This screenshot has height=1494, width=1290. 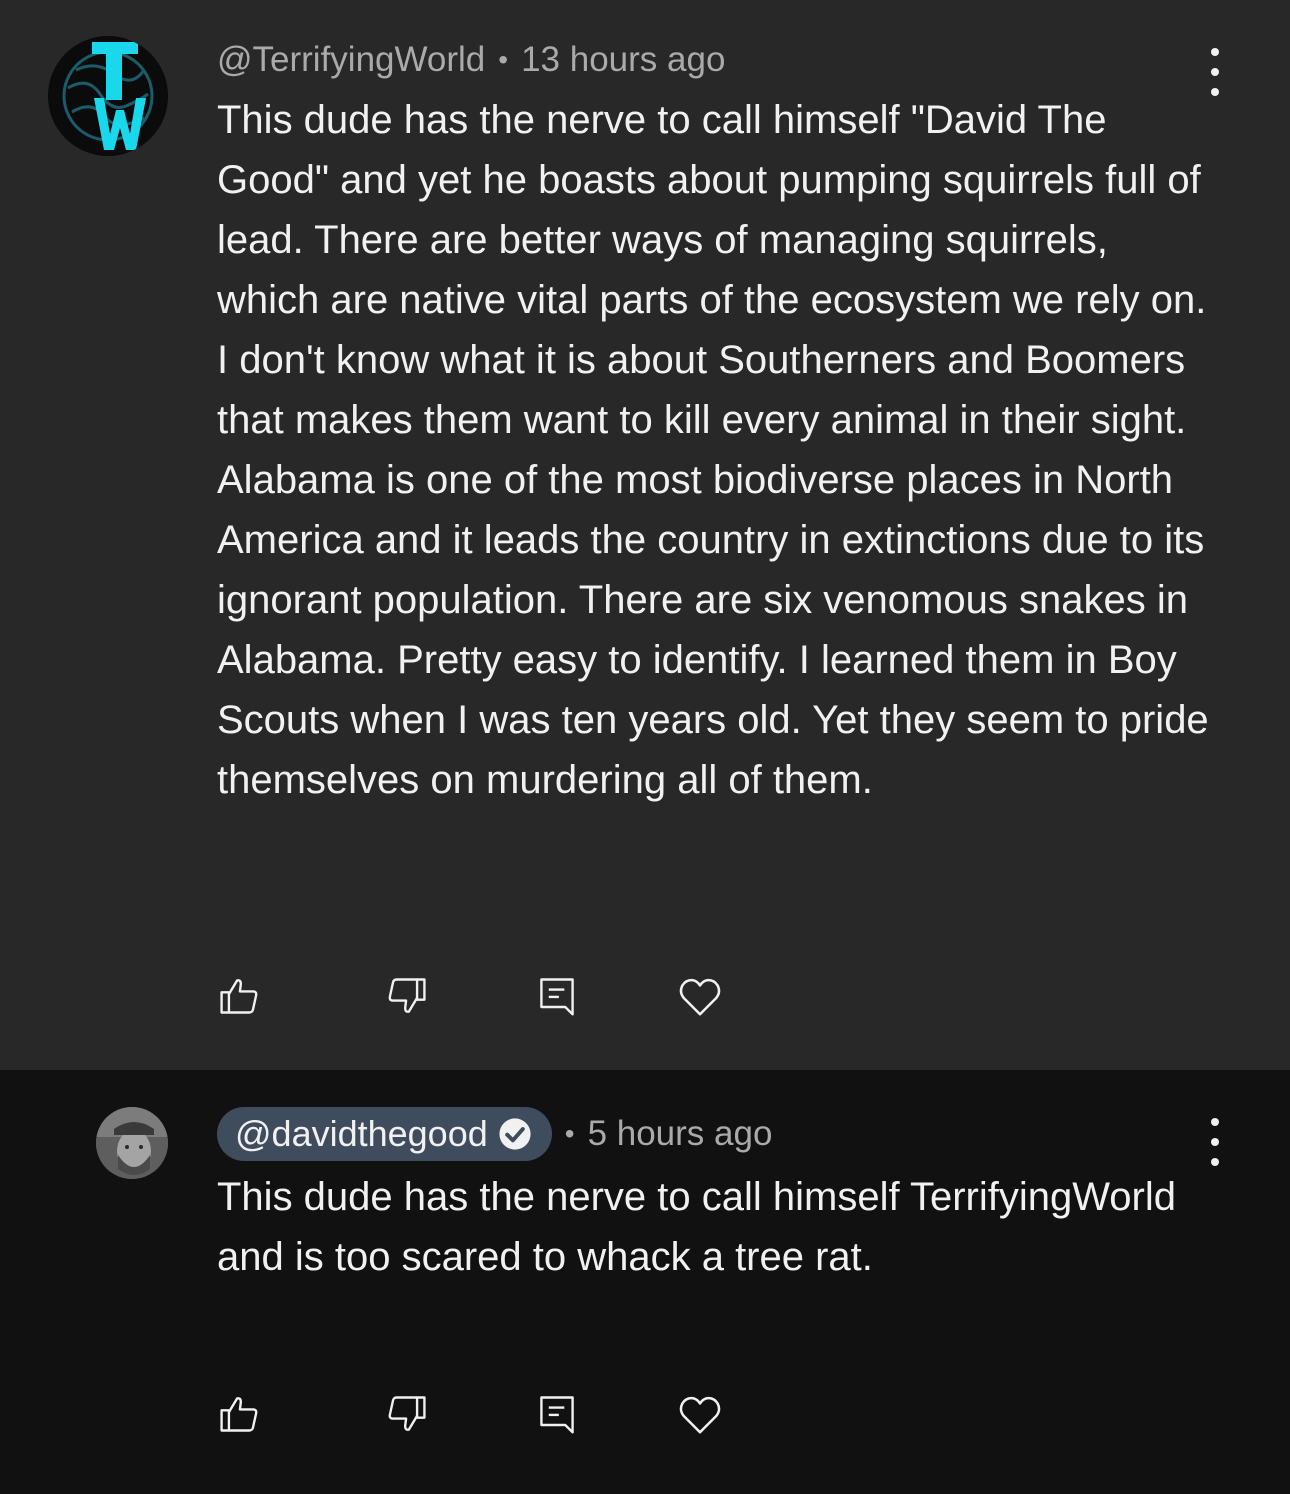 I want to click on comment-meta: @TerrifyingWorld • 13 hours ago, so click(x=471, y=60).